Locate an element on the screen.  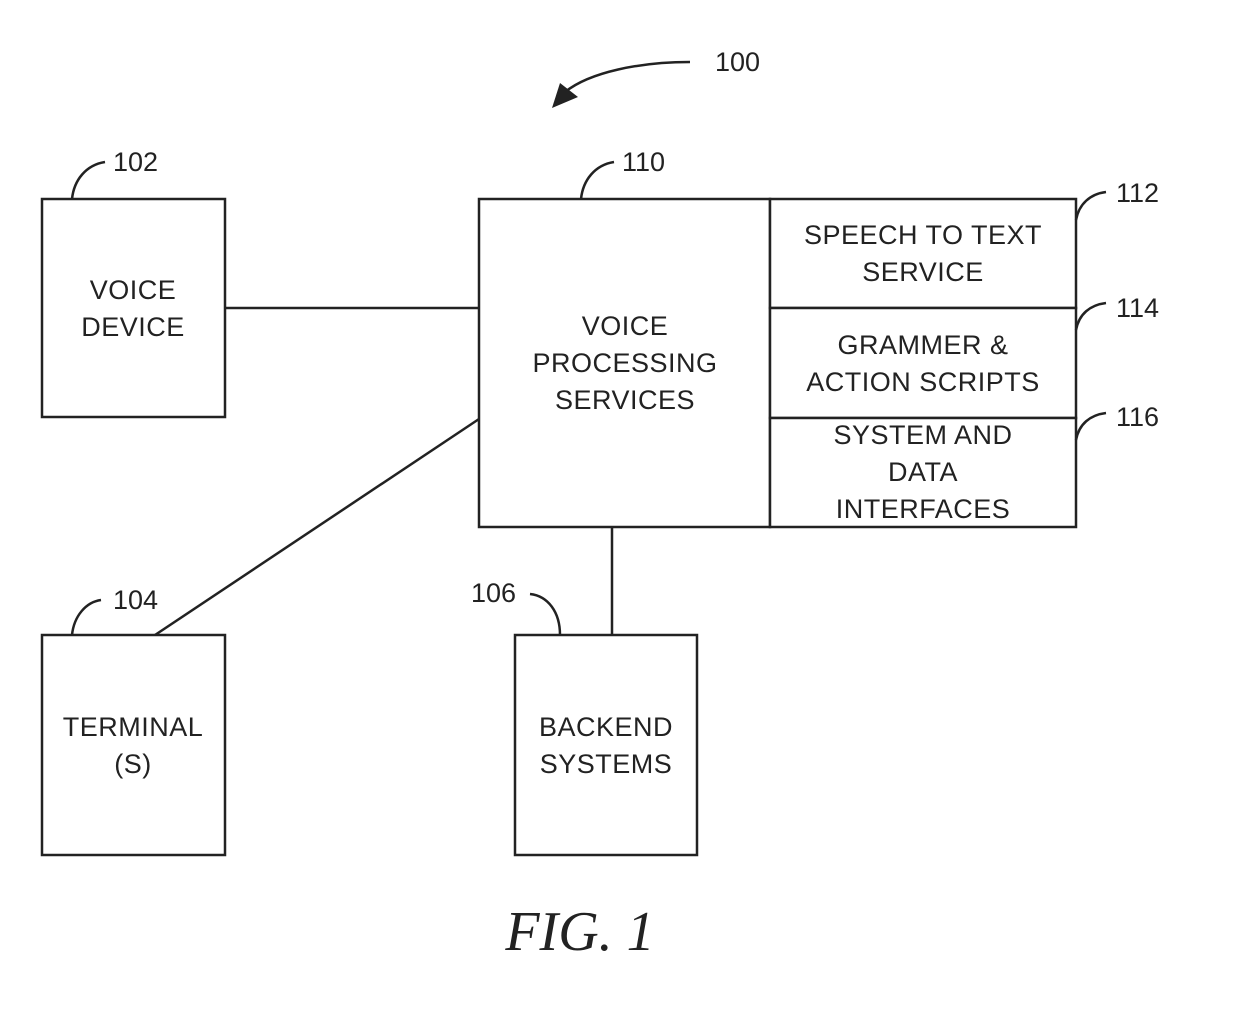
backend-box is located at coordinates (606, 745).